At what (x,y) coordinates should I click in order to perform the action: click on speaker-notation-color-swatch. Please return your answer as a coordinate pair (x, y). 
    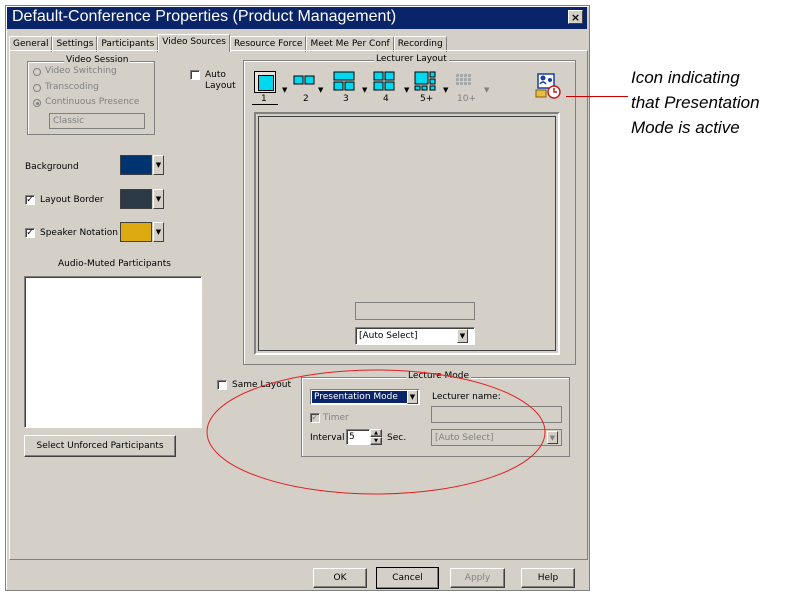
    Looking at the image, I should click on (136, 232).